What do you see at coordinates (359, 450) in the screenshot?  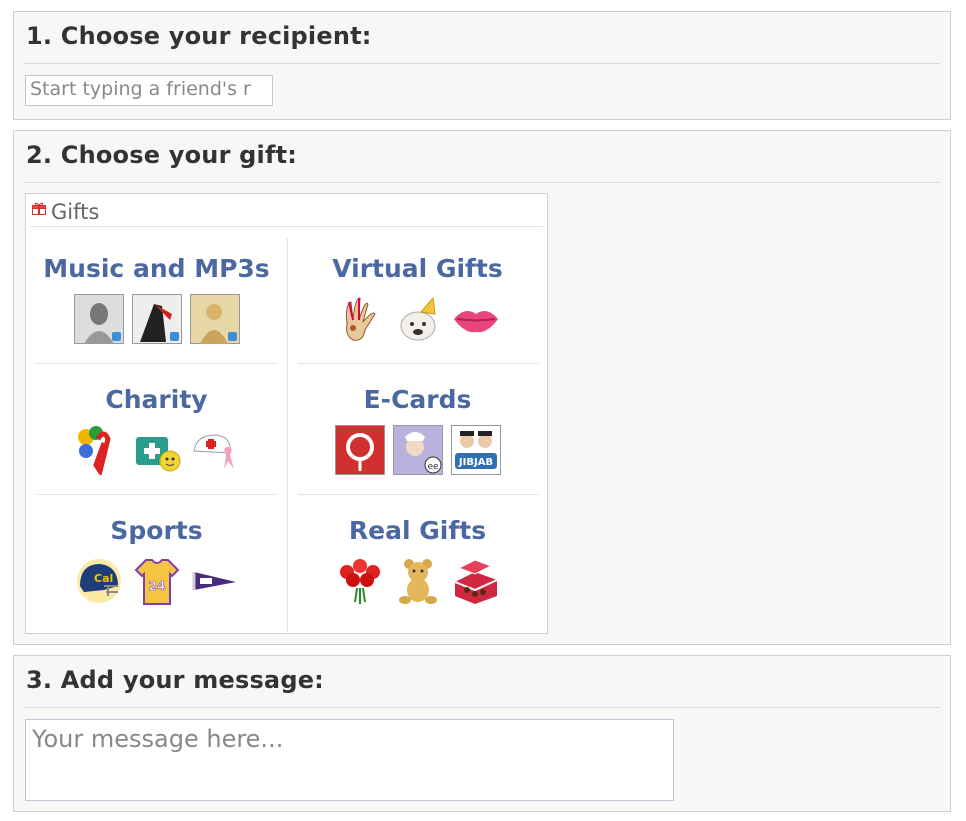 I see `rose-card-icon` at bounding box center [359, 450].